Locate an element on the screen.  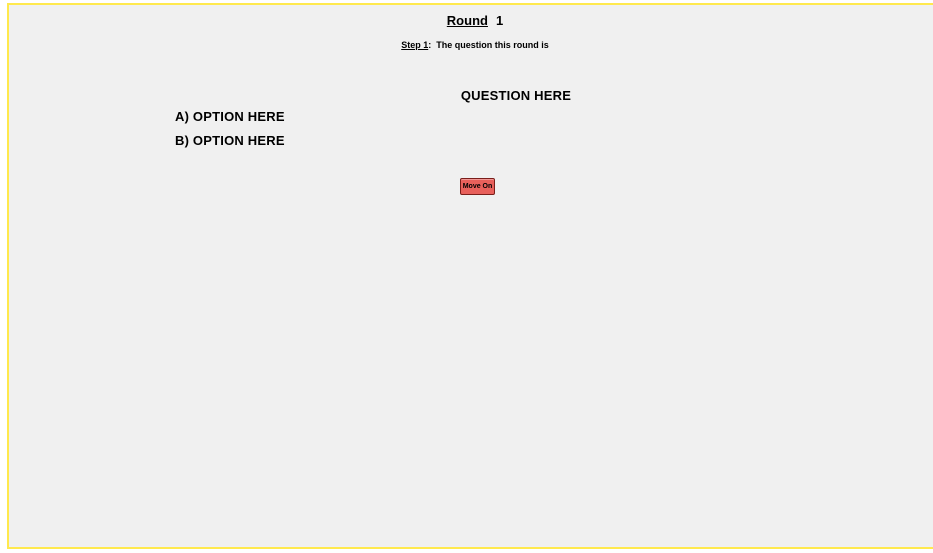
option-b: B) OPTION HERE is located at coordinates (230, 140).